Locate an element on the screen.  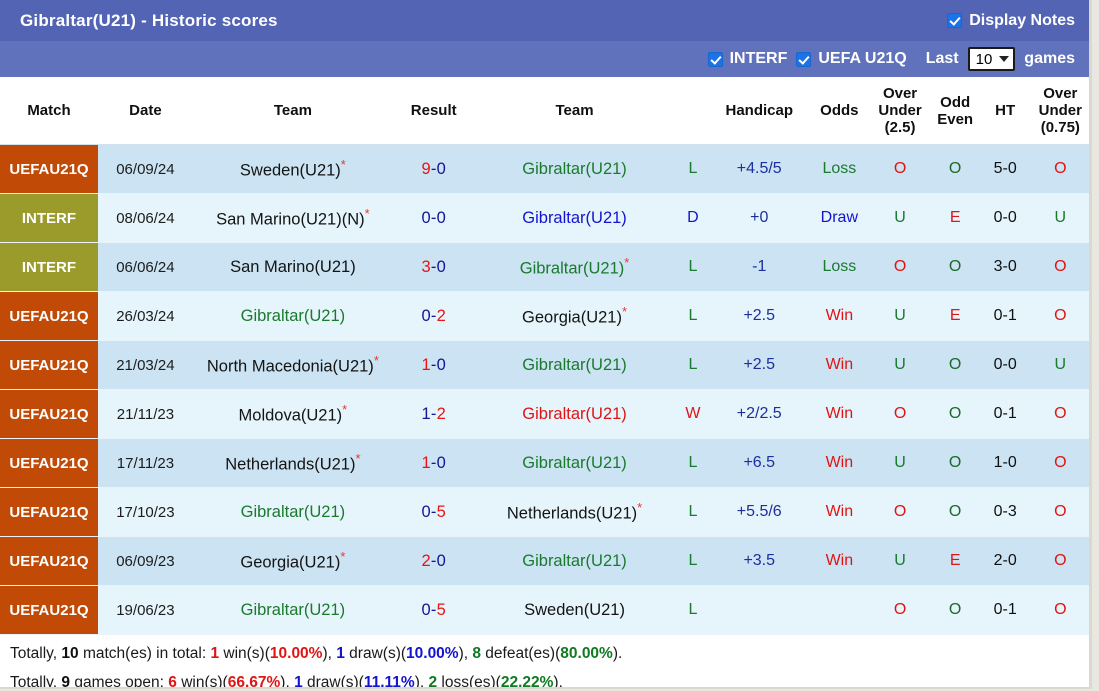
s1-wins: 1 is located at coordinates (215, 653).